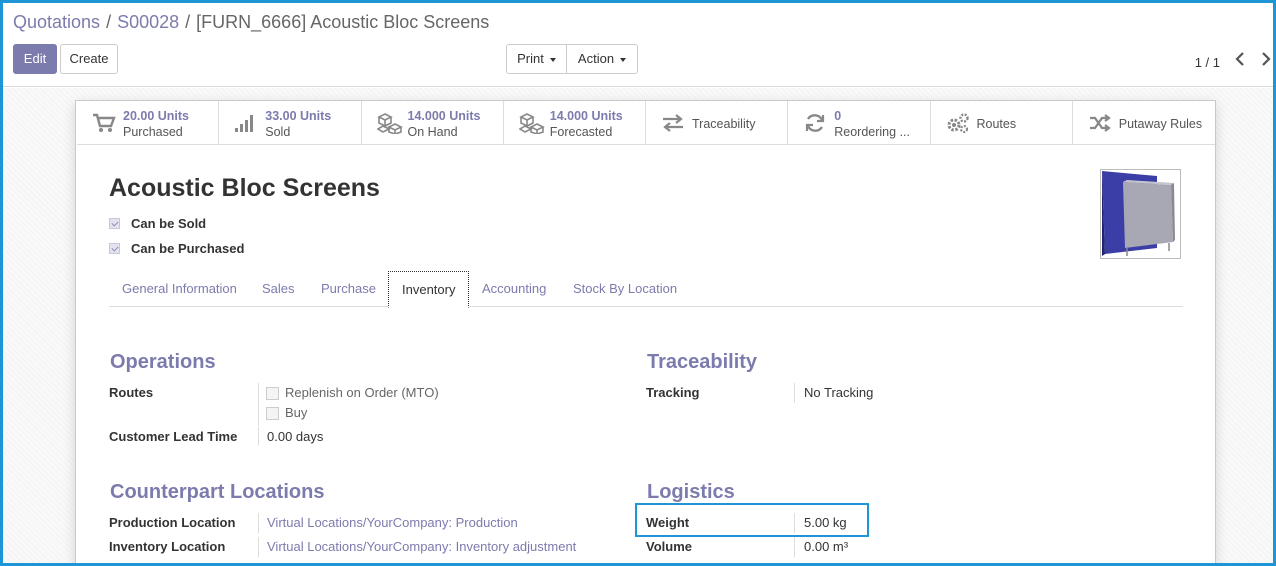  What do you see at coordinates (217, 492) in the screenshot?
I see `counterpart-locations-heading: Counterpart Locations` at bounding box center [217, 492].